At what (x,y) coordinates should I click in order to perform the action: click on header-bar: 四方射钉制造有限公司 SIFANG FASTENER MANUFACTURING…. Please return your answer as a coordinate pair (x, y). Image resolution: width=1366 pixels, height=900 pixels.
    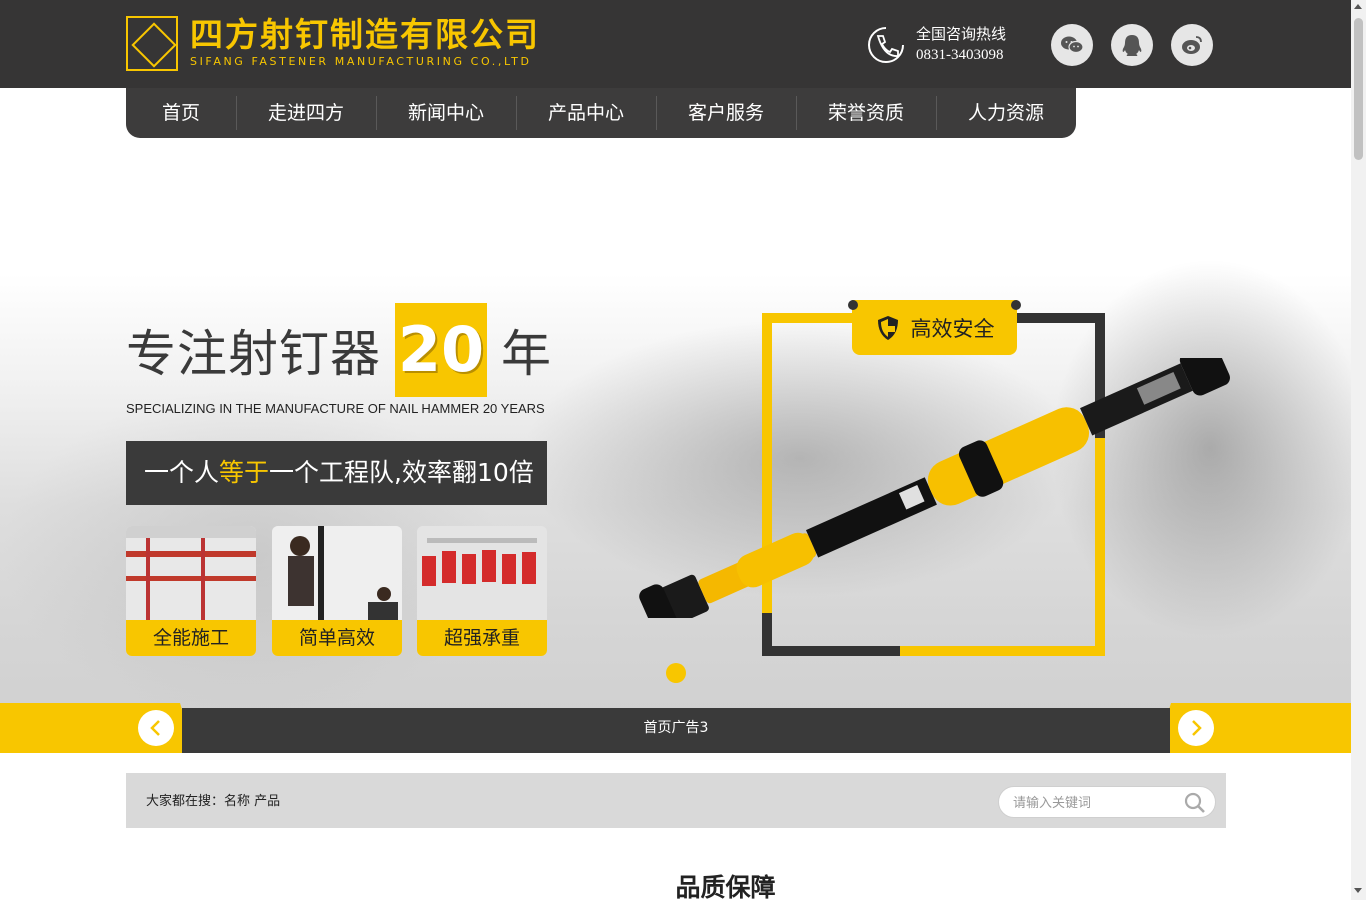
    Looking at the image, I should click on (675, 44).